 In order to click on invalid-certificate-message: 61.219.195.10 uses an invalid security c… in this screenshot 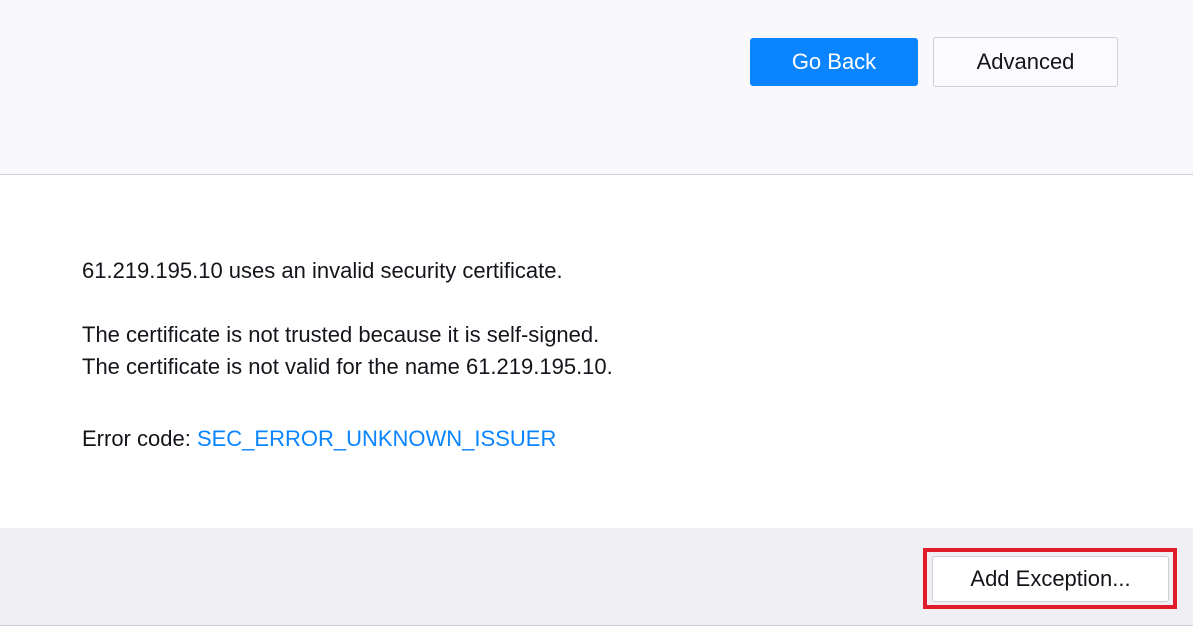, I will do `click(322, 270)`.